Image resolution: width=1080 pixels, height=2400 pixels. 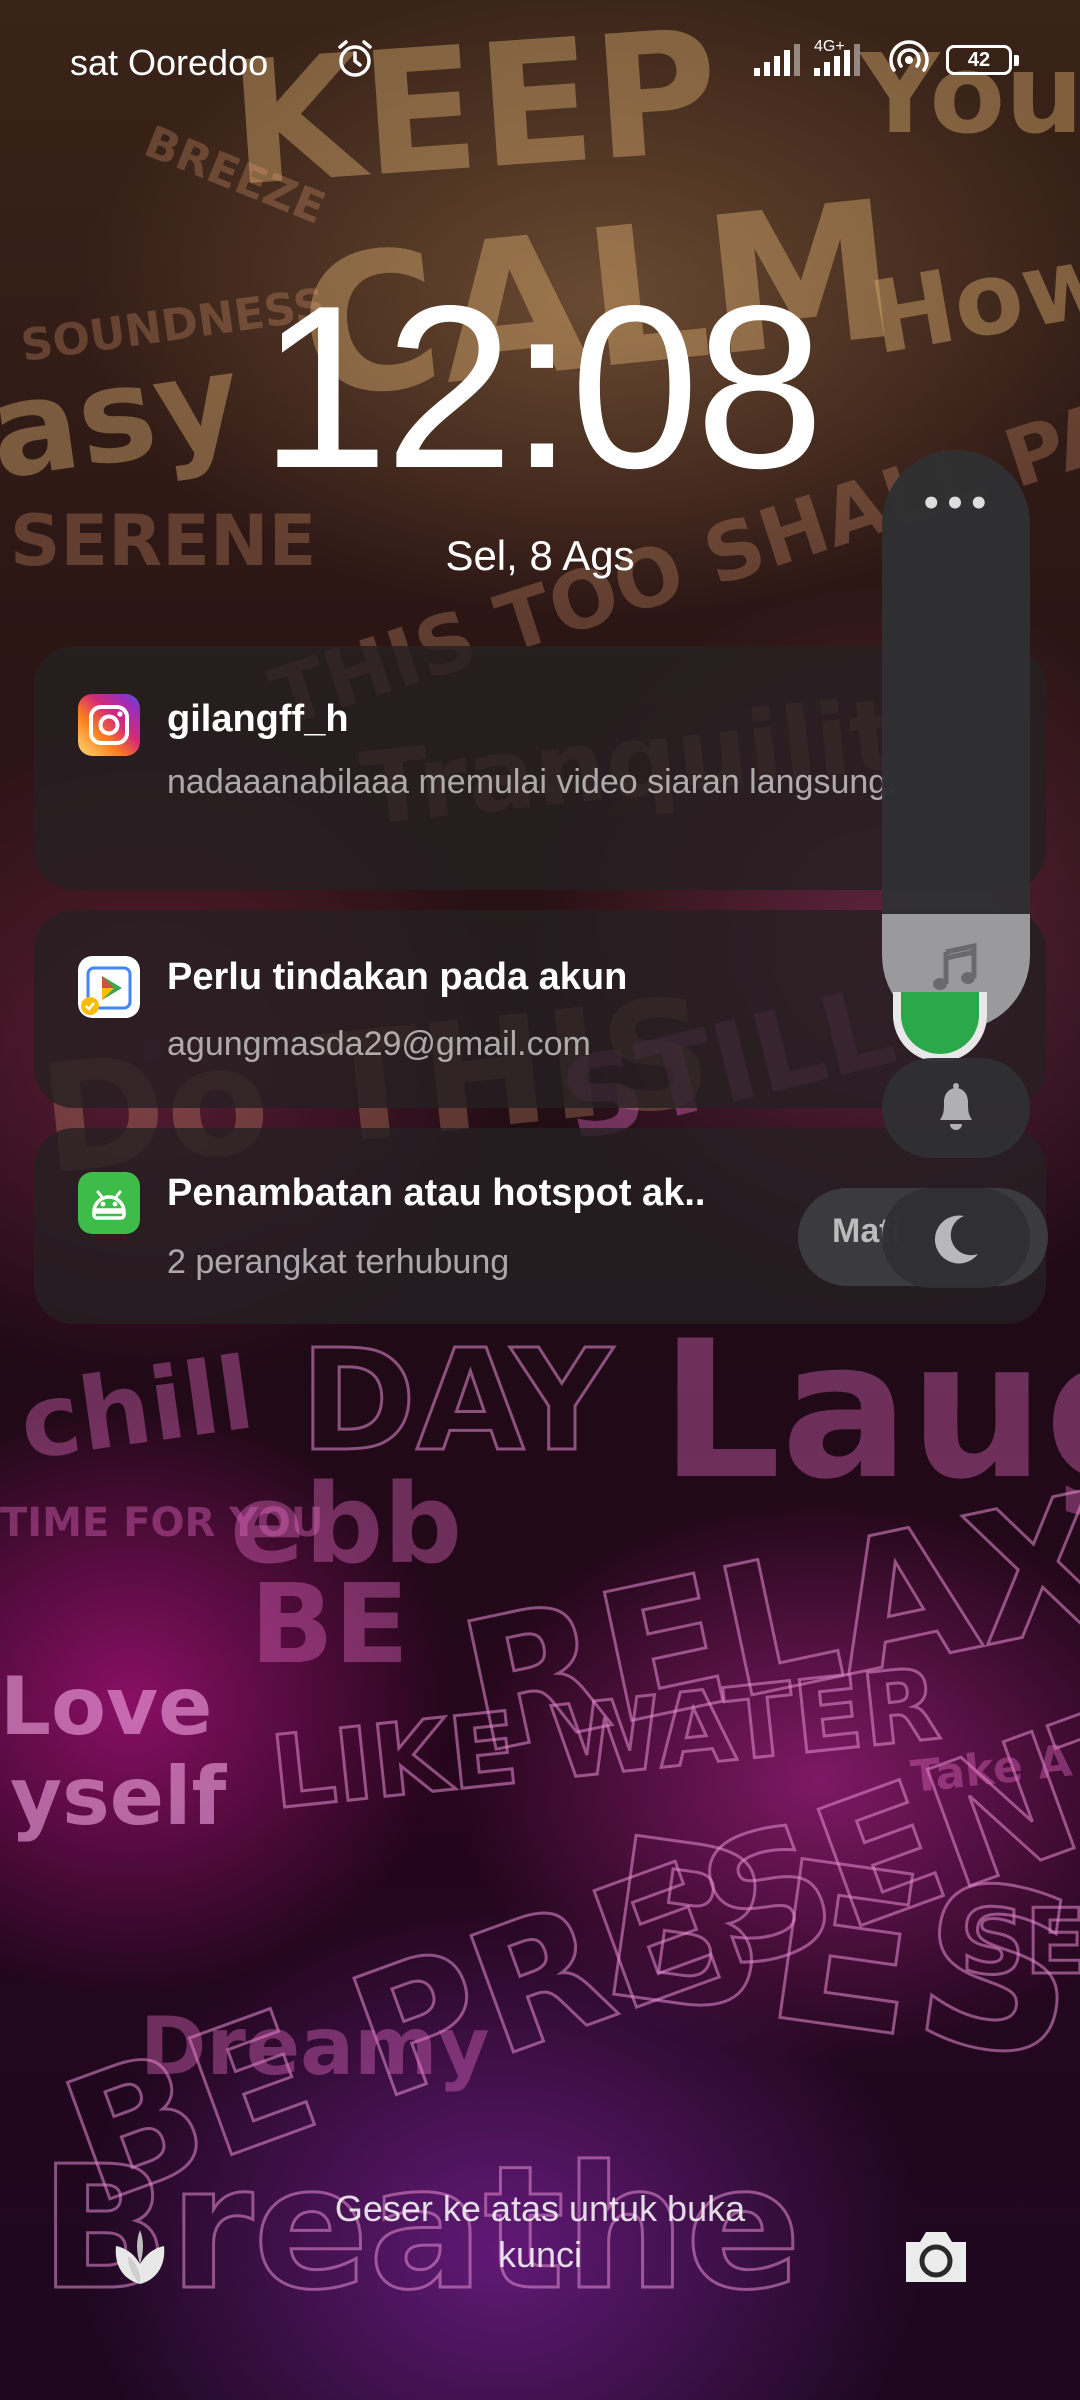 I want to click on ring-mode-button, so click(x=956, y=1108).